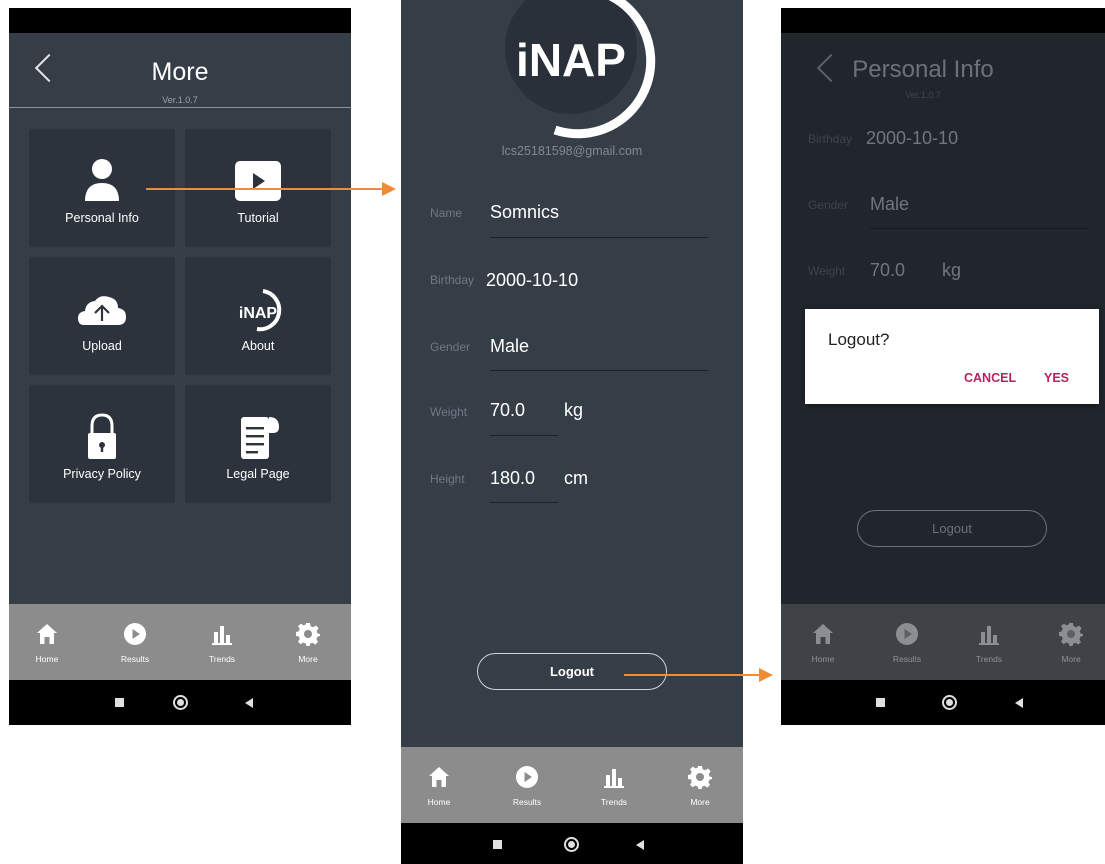  I want to click on privacy-policy-label: Privacy Policy, so click(102, 474).